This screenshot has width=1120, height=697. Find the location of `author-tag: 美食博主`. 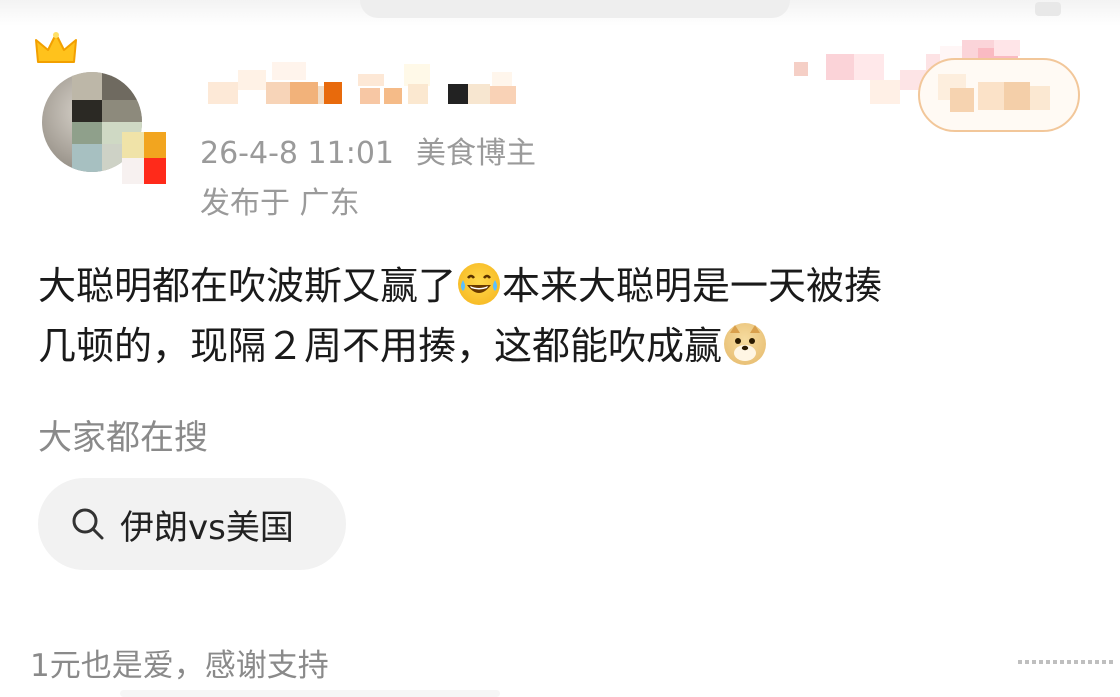

author-tag: 美食博主 is located at coordinates (476, 153).